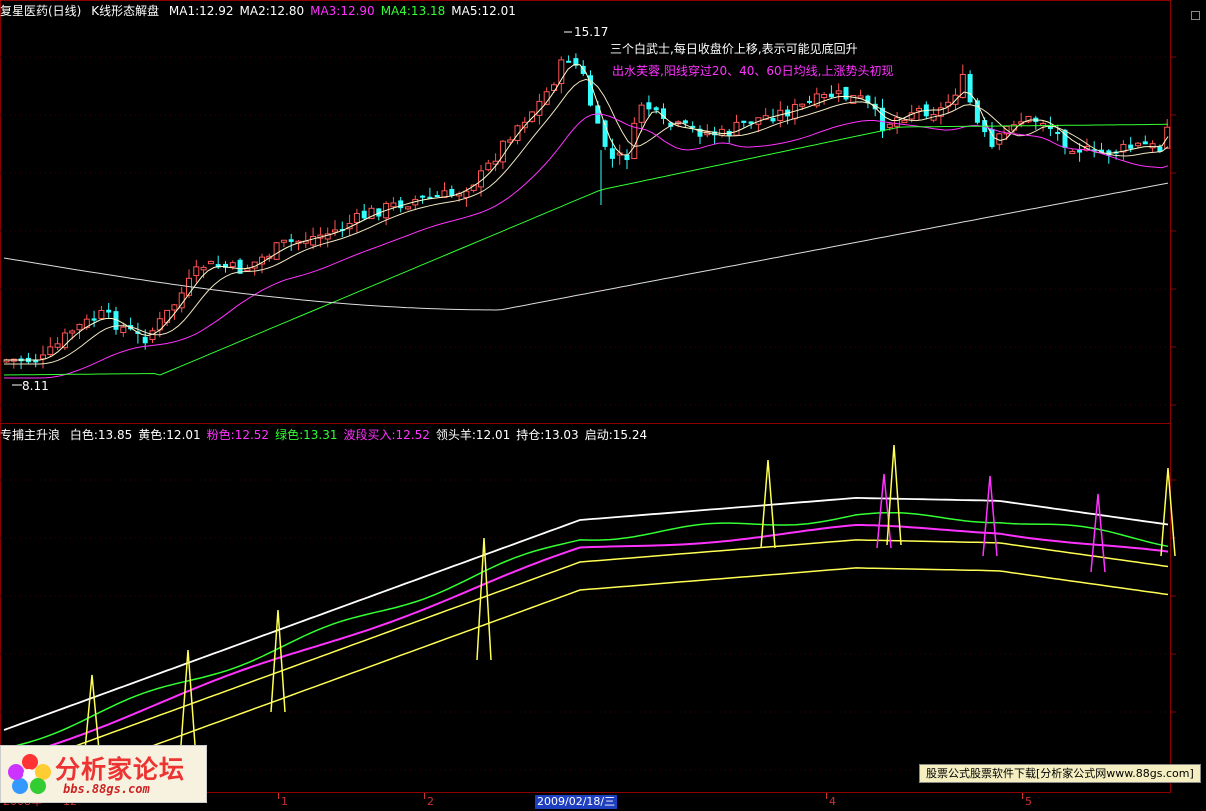 This screenshot has width=1206, height=811. Describe the element at coordinates (1060, 773) in the screenshot. I see `download-banner: 股票公式股票软件下载[分析家公式网www.88gs.com]` at that location.